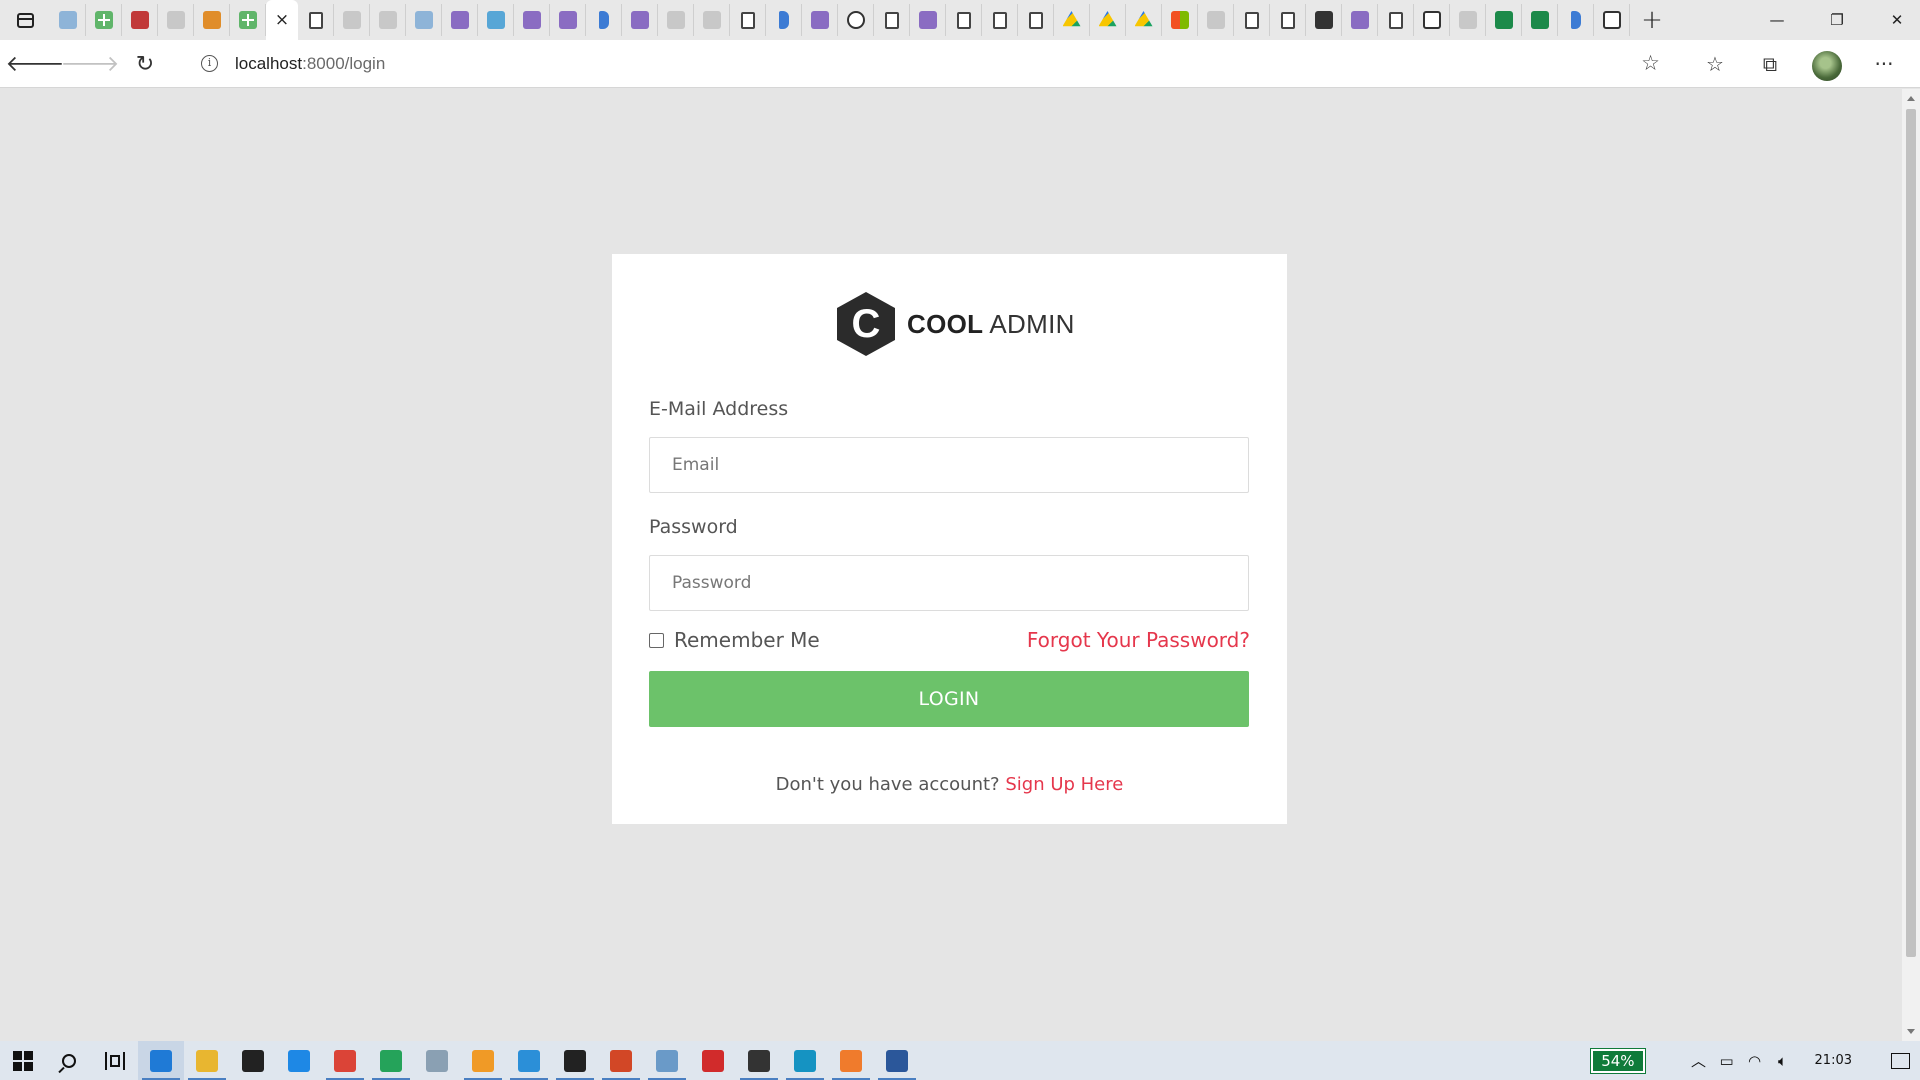 The image size is (1920, 1080). I want to click on favorites-icon: ☆, so click(1715, 64).